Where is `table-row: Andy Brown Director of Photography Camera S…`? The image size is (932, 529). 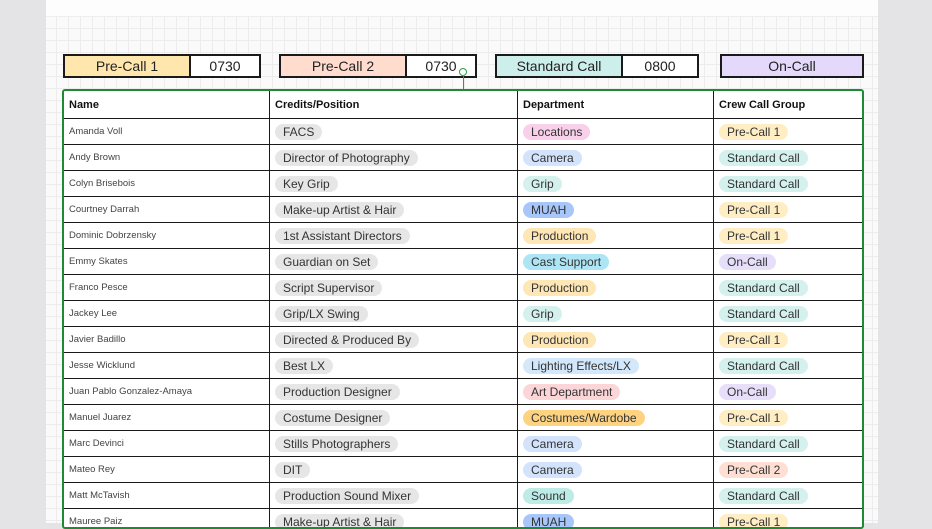
table-row: Andy Brown Director of Photography Camera S… is located at coordinates (463, 158).